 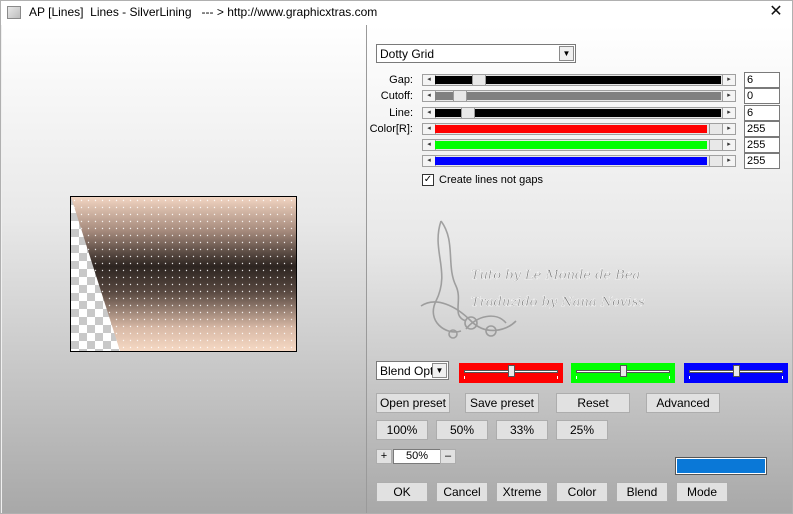 I want to click on green-blend-slider, so click(x=623, y=373).